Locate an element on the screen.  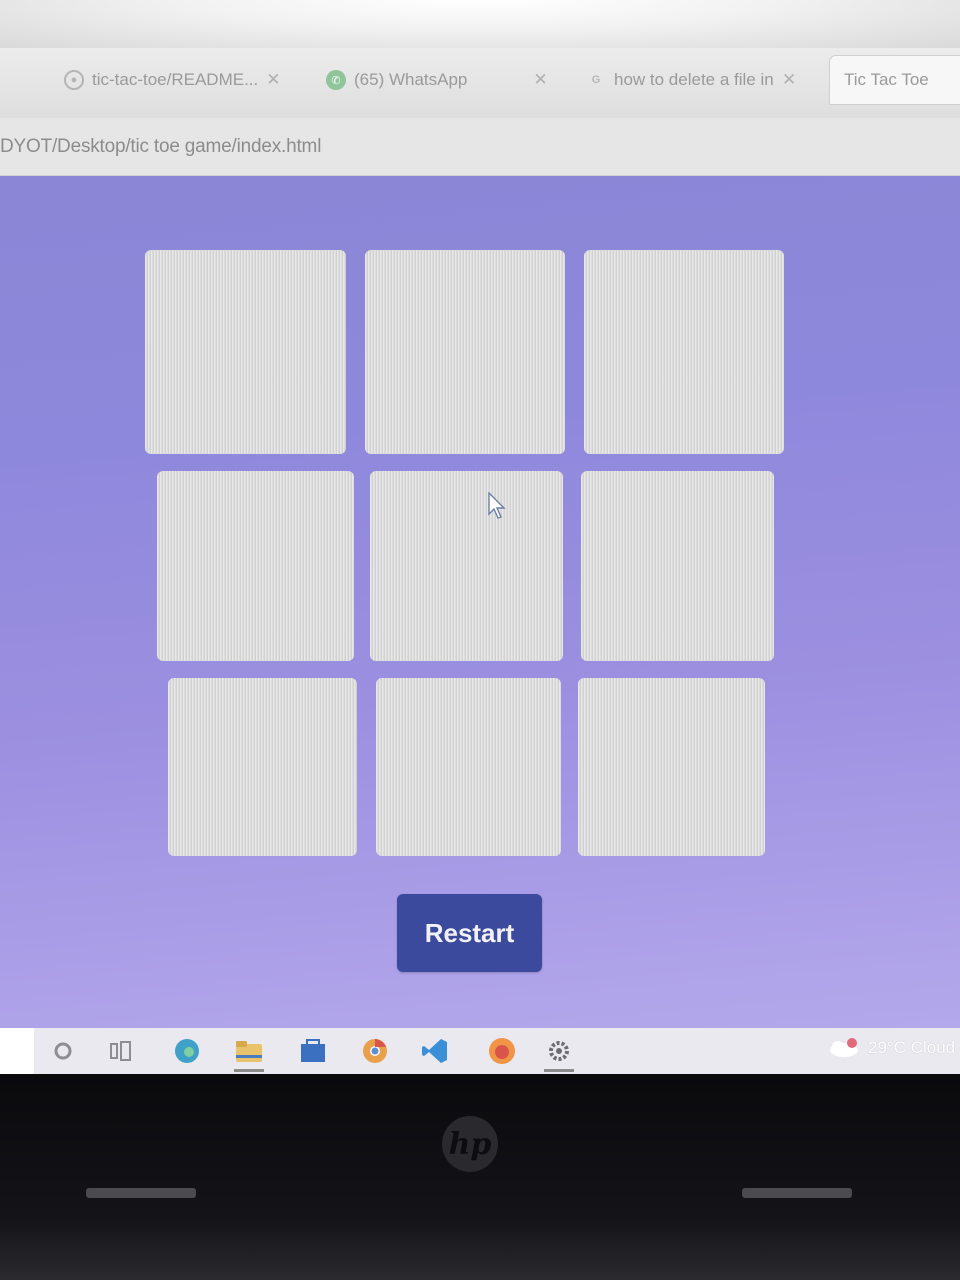
bezel-foot-right is located at coordinates (797, 1193).